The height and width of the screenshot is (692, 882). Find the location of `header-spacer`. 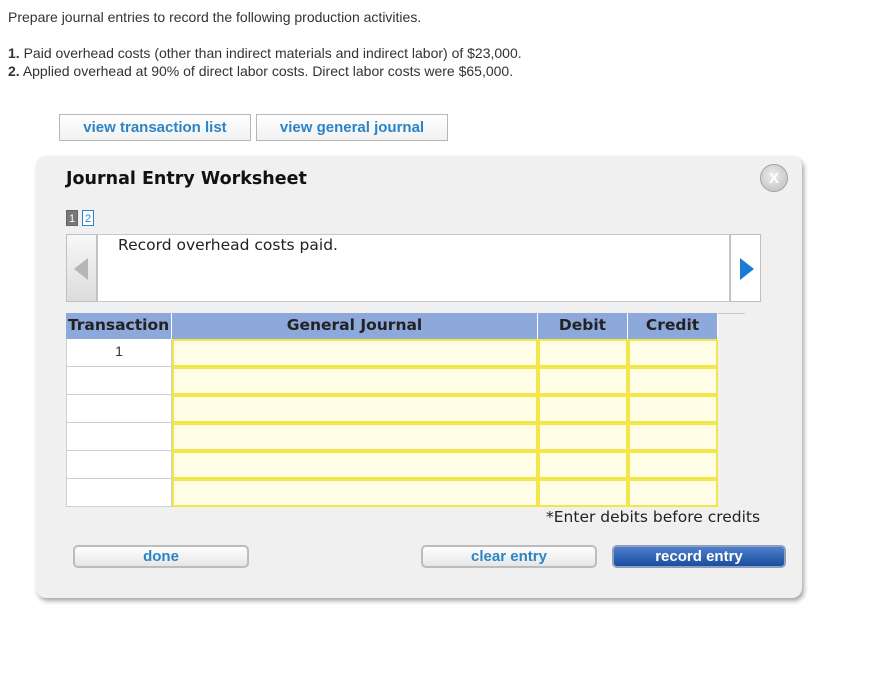

header-spacer is located at coordinates (731, 326).